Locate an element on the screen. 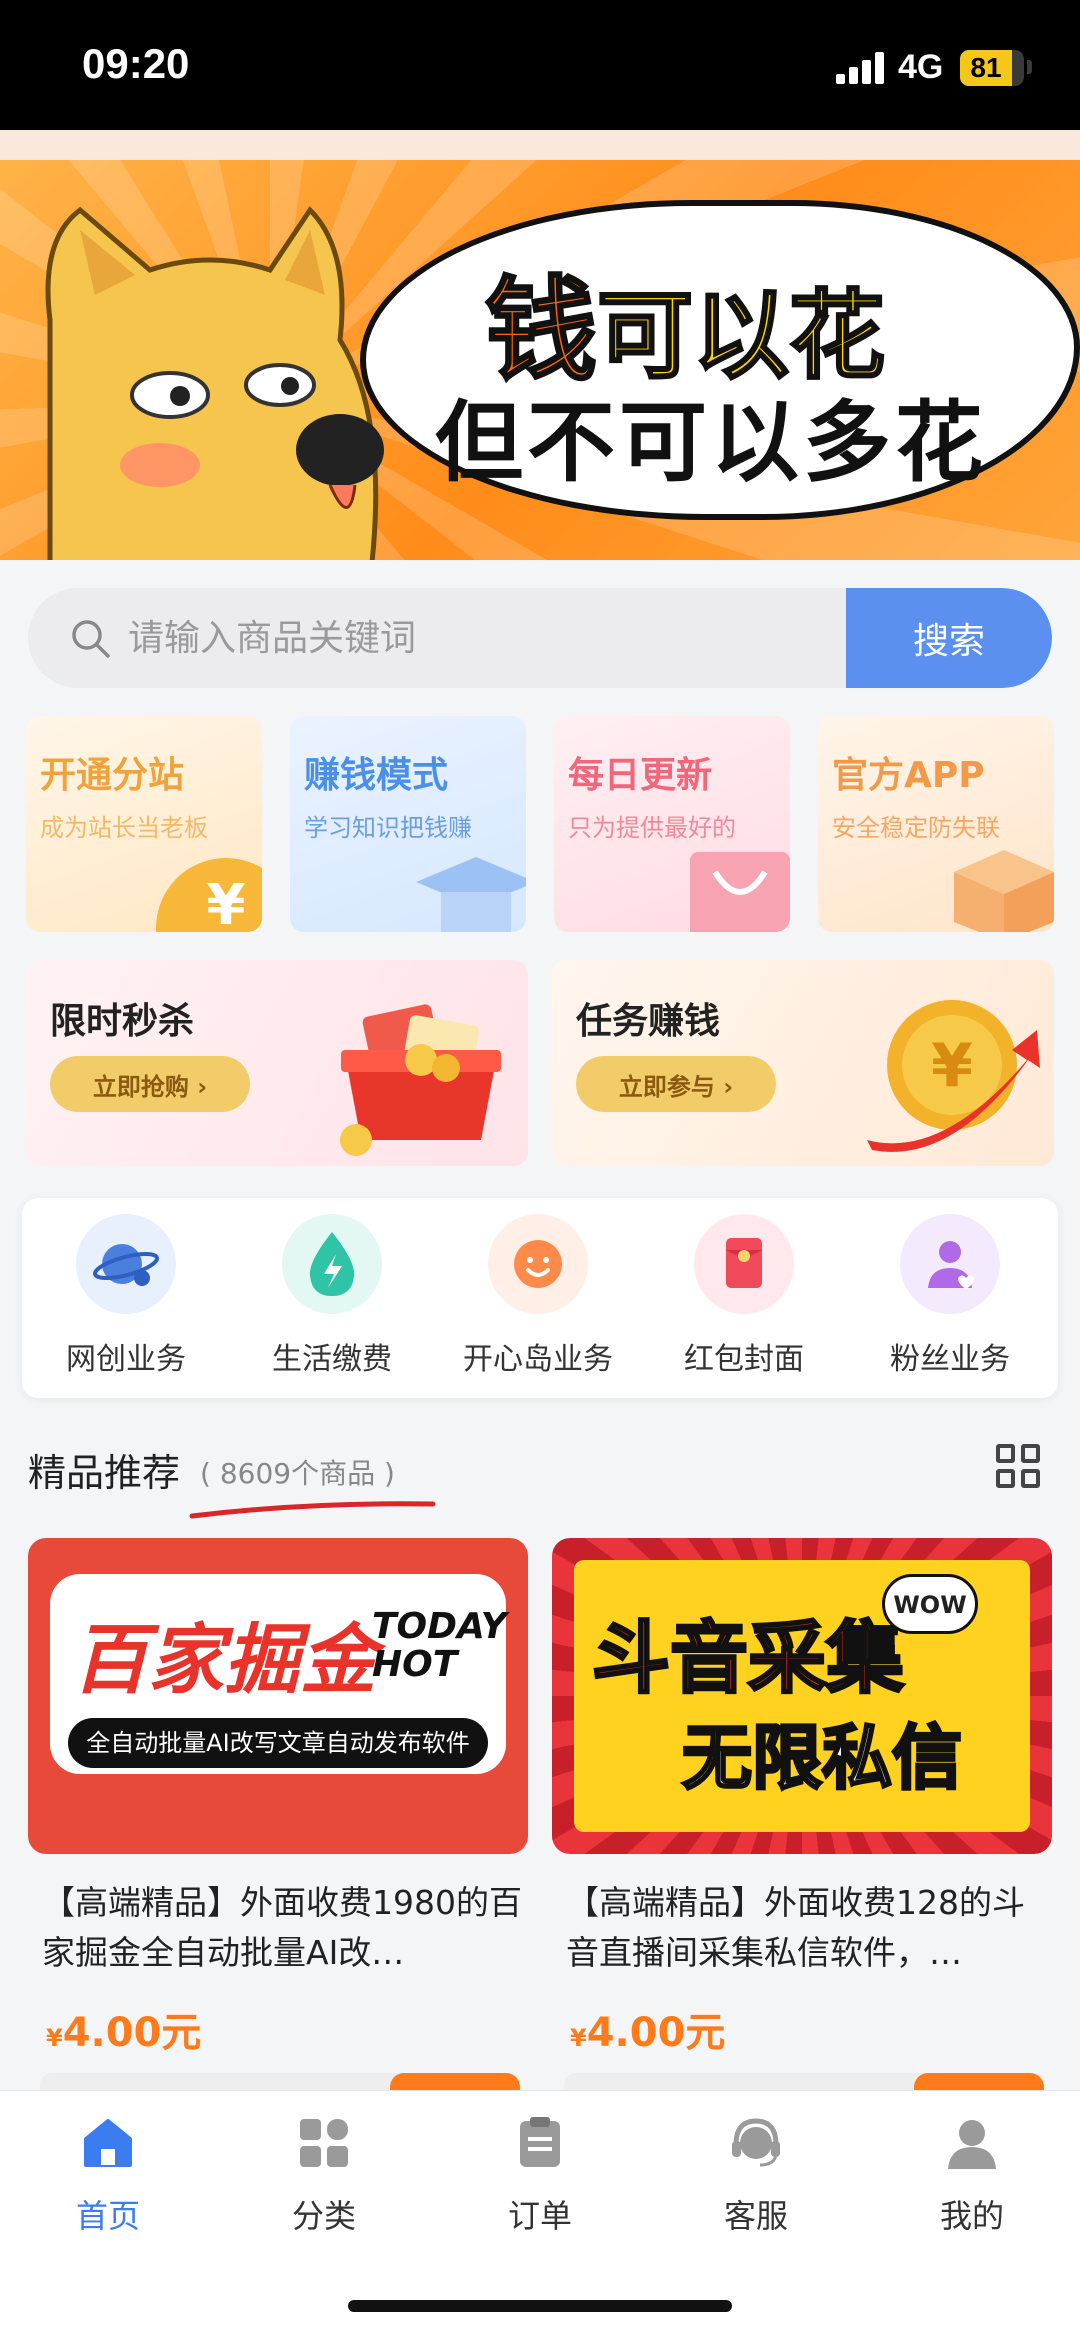  red-envelope-icon is located at coordinates (744, 1264).